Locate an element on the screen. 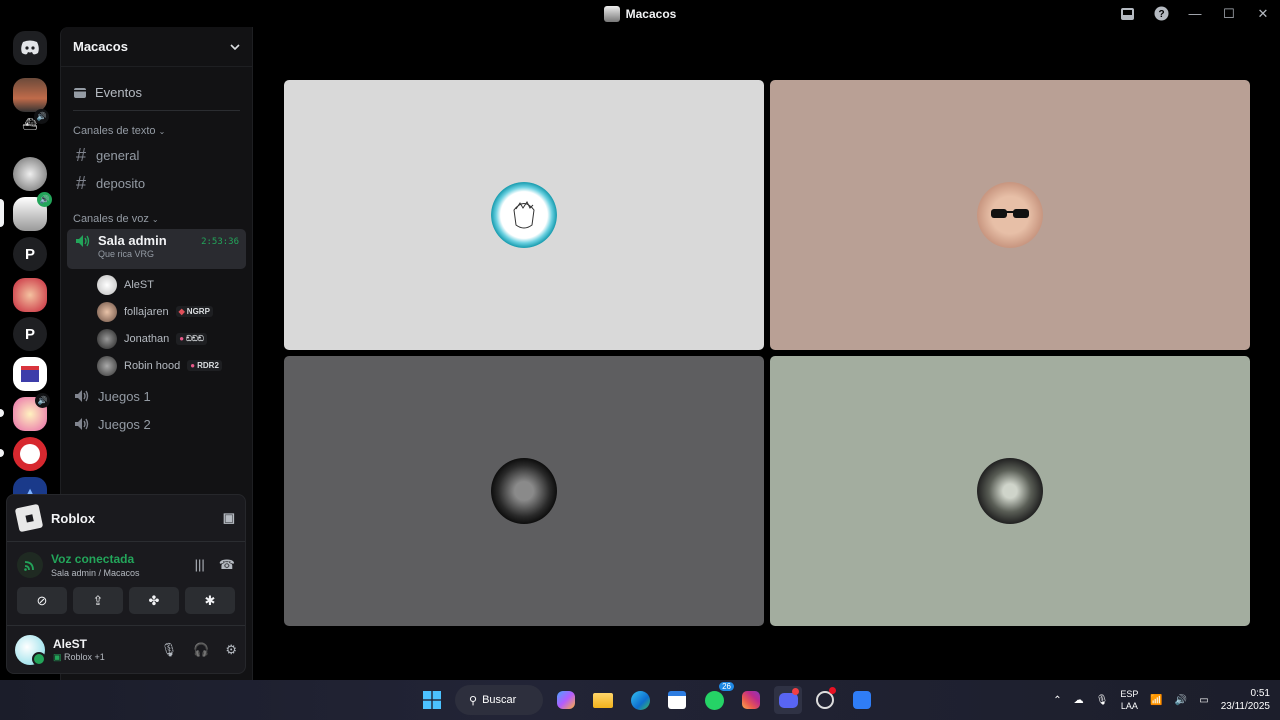 The height and width of the screenshot is (720, 1280). server-p-1: P is located at coordinates (30, 254).